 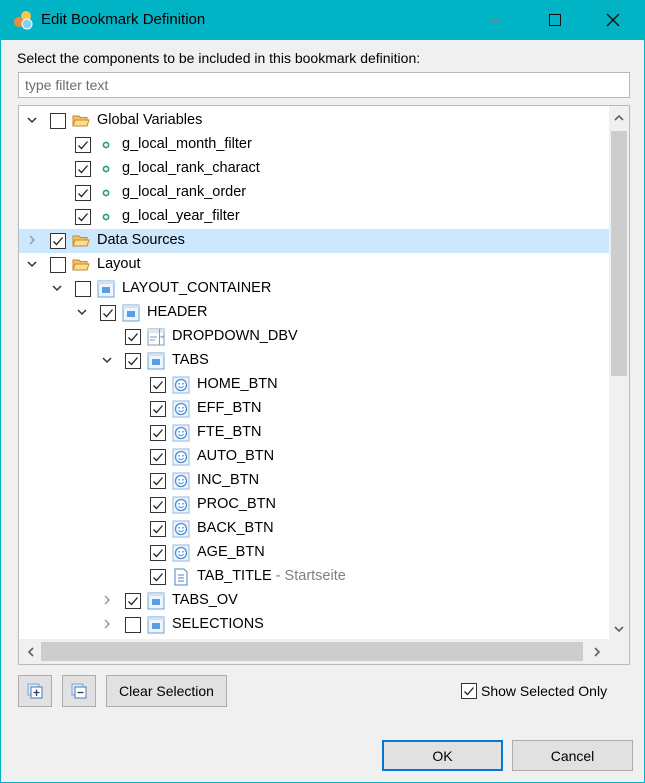 I want to click on tree-row: PROC_BTN, so click(x=314, y=505).